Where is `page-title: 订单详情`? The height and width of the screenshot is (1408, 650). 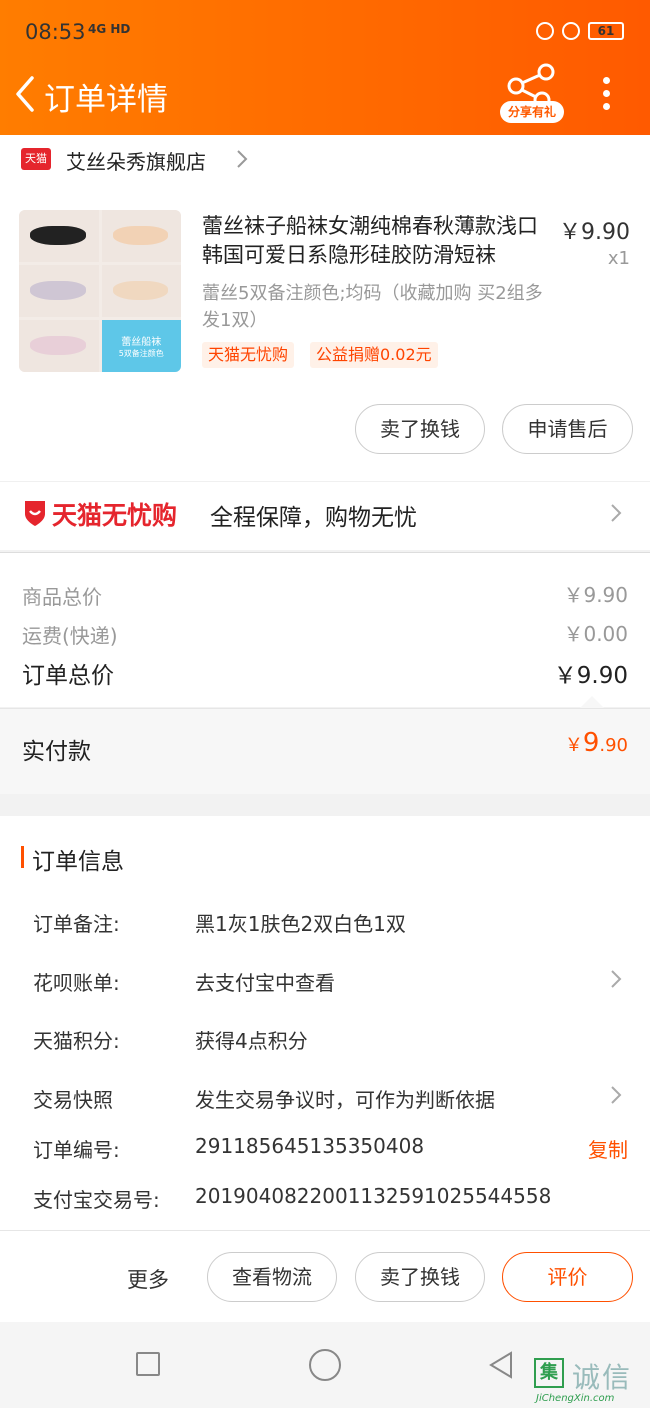
page-title: 订单详情 is located at coordinates (106, 100).